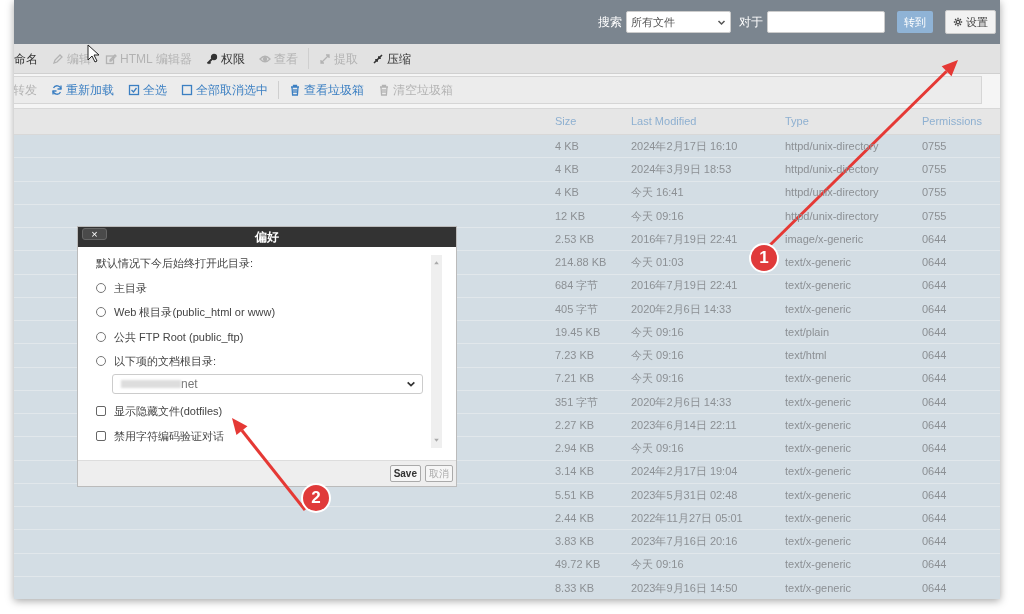 The width and height of the screenshot is (1024, 614). I want to click on table-cell-text: 19.45 KB, so click(578, 332).